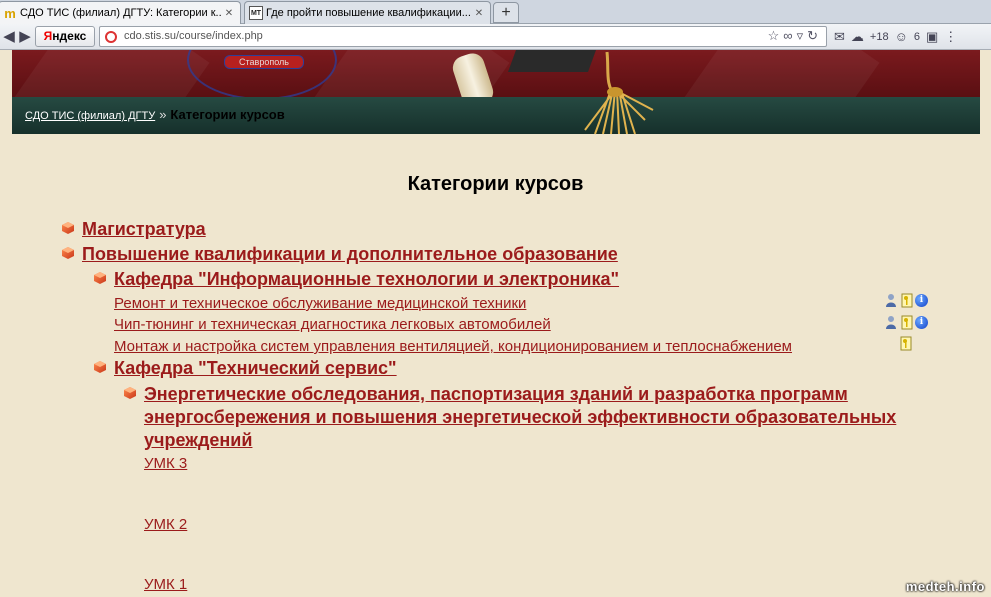 The image size is (991, 597). Describe the element at coordinates (496, 115) in the screenshot. I see `breadcrumb-bar: СДО ТИС (филиал) ДГТУ » Категории курсов` at that location.